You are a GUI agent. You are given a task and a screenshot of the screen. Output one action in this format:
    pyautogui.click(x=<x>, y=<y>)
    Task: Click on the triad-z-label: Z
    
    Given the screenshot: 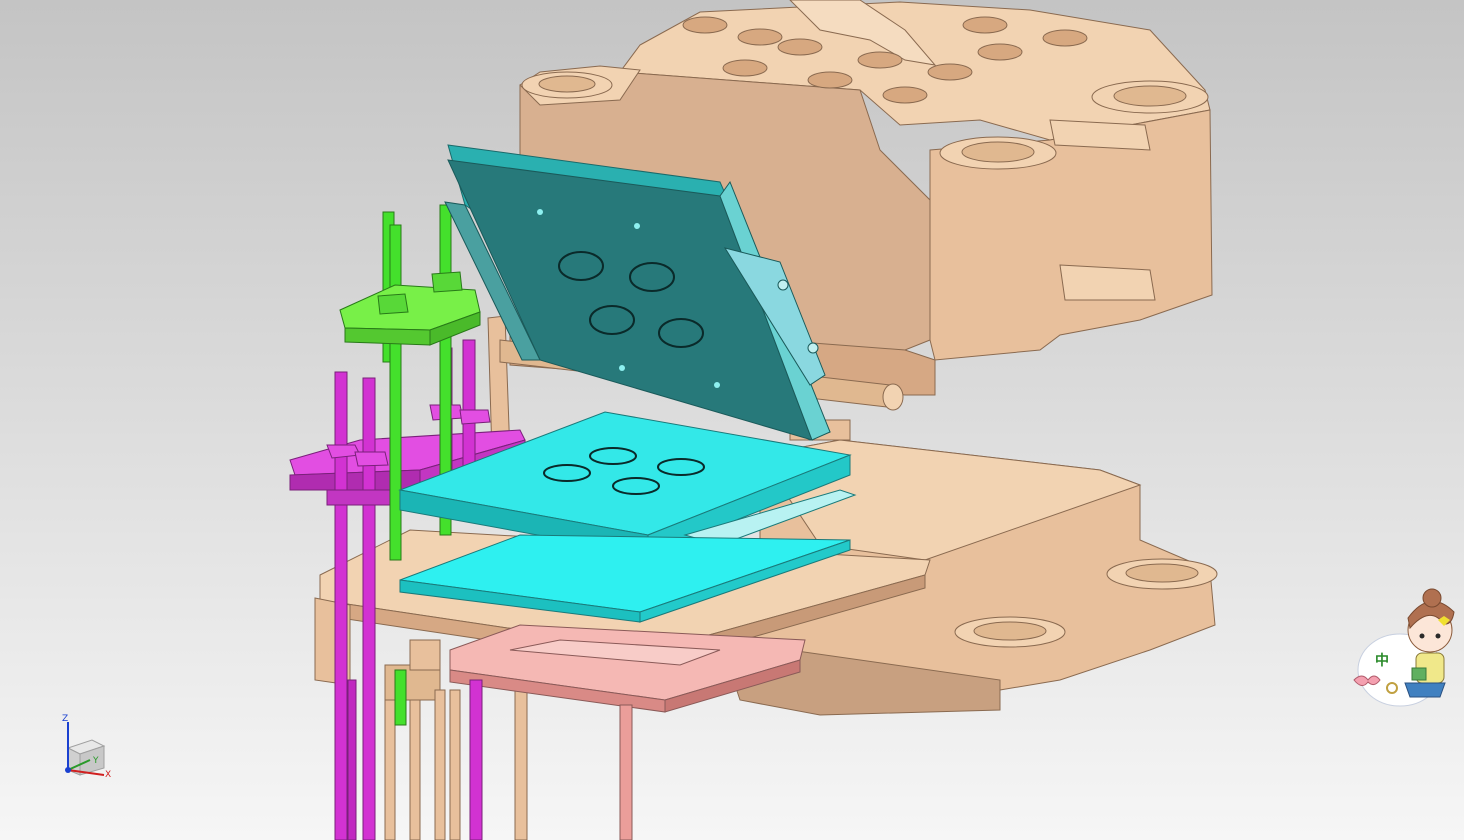 What is the action you would take?
    pyautogui.click(x=65, y=719)
    